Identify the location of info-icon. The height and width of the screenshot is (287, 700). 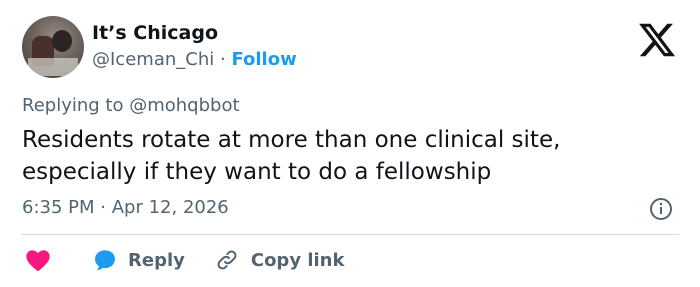
(661, 209).